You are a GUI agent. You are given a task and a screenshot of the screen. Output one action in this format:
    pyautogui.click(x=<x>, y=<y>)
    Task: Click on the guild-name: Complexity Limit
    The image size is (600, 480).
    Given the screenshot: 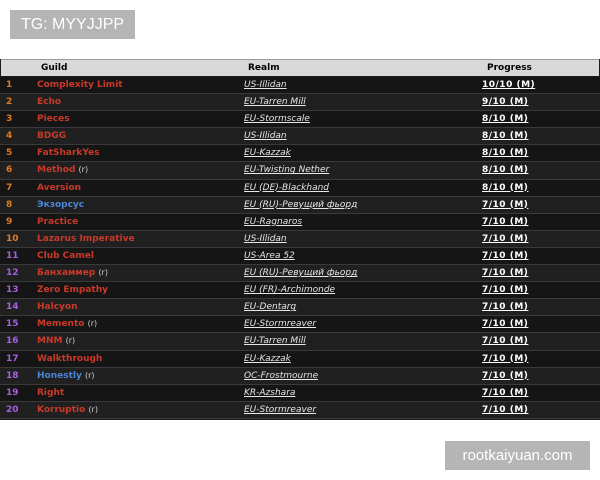 What is the action you would take?
    pyautogui.click(x=80, y=85)
    